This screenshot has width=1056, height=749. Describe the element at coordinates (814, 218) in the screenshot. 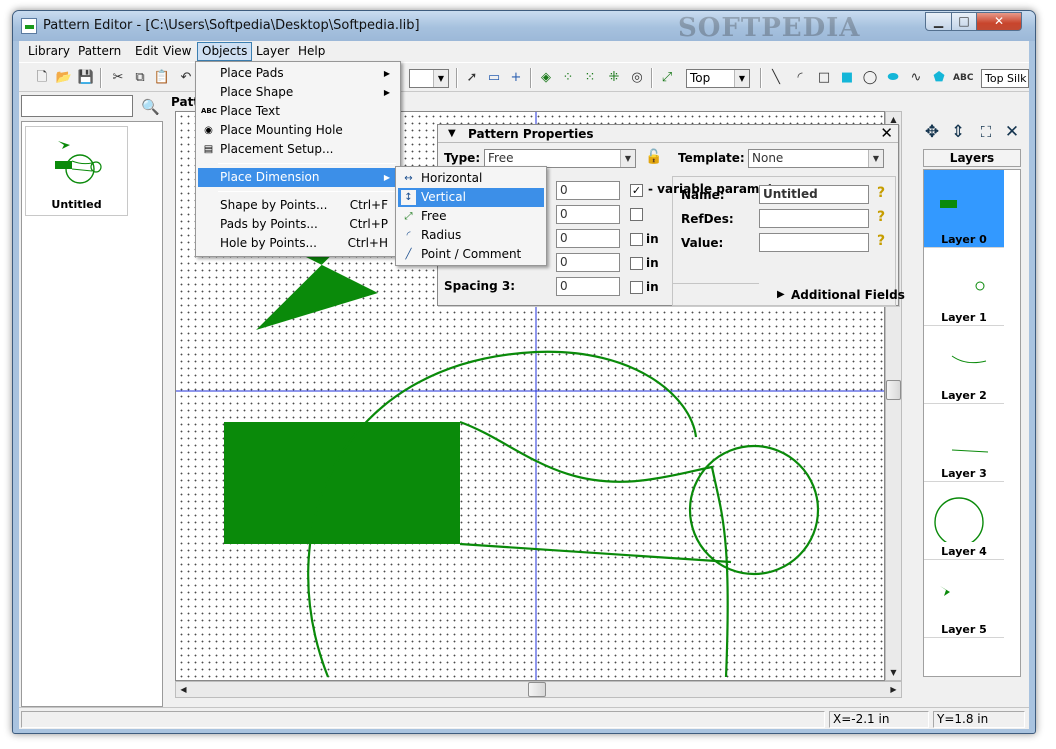

I see `refdes-input` at that location.